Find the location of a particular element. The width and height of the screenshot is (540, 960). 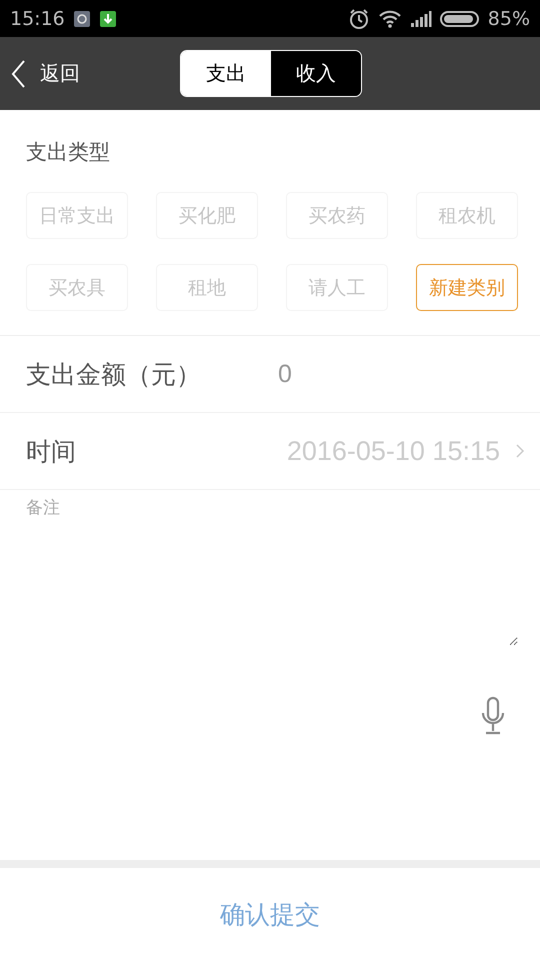

gallery-notification-icon is located at coordinates (81, 19).